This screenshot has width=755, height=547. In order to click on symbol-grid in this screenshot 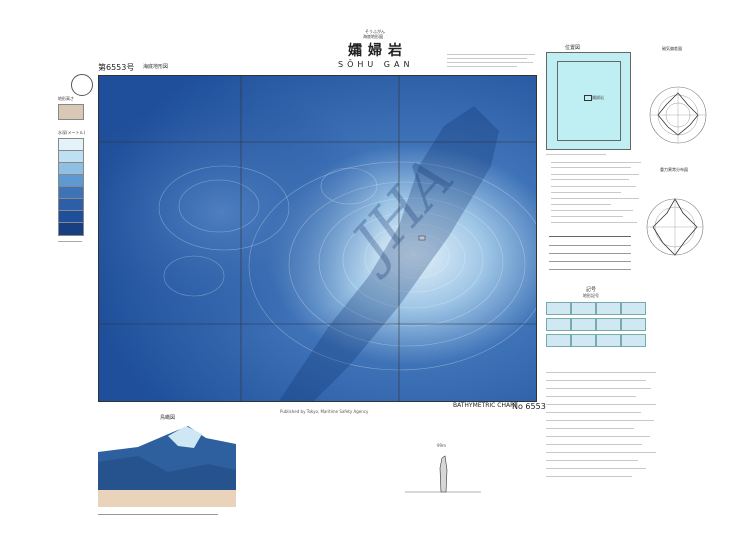, I will do `click(596, 329)`.